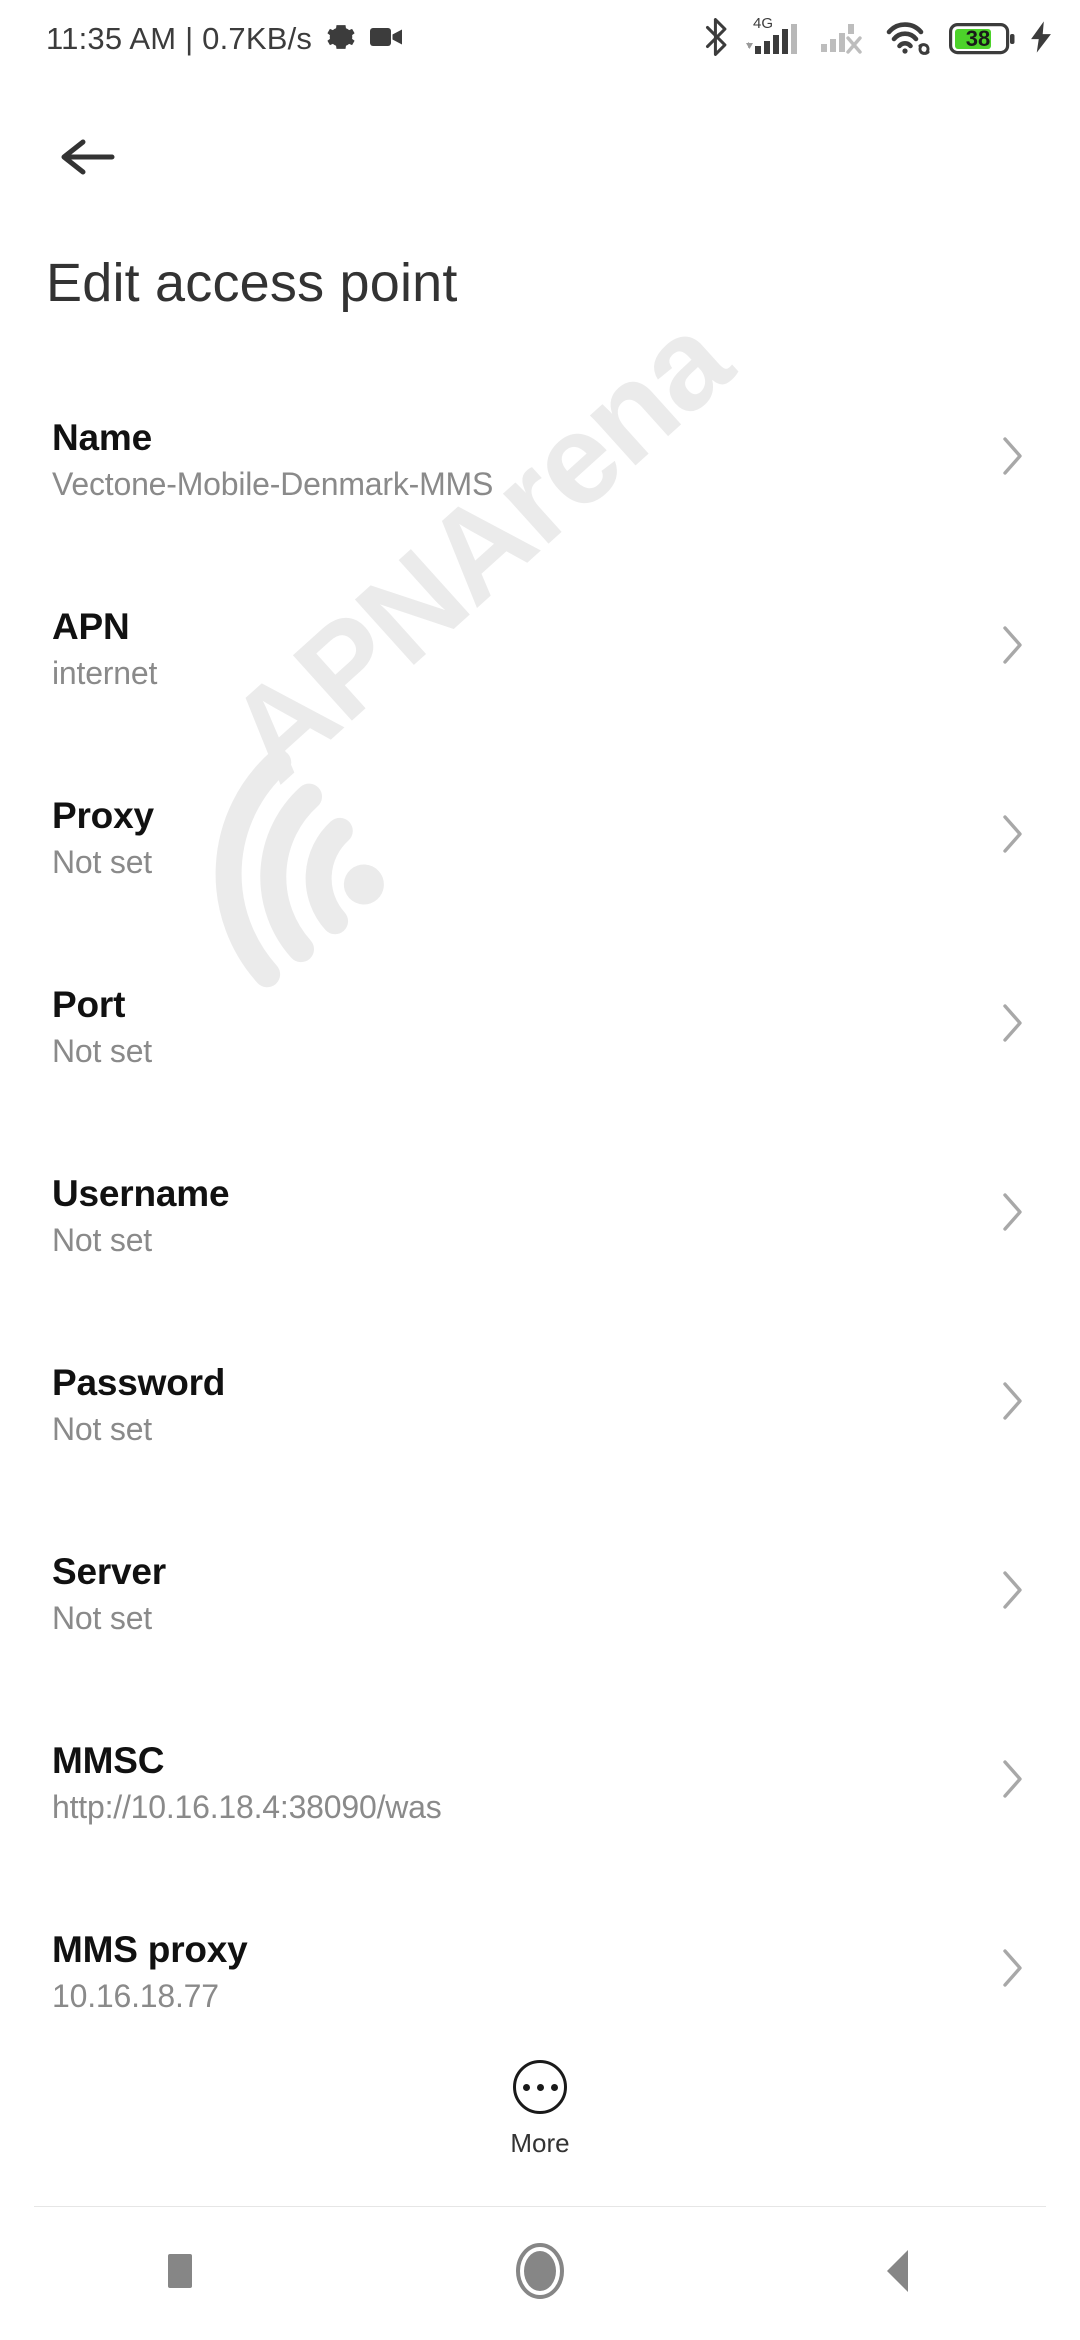 This screenshot has width=1080, height=2340. I want to click on row-title: Password, so click(139, 1382).